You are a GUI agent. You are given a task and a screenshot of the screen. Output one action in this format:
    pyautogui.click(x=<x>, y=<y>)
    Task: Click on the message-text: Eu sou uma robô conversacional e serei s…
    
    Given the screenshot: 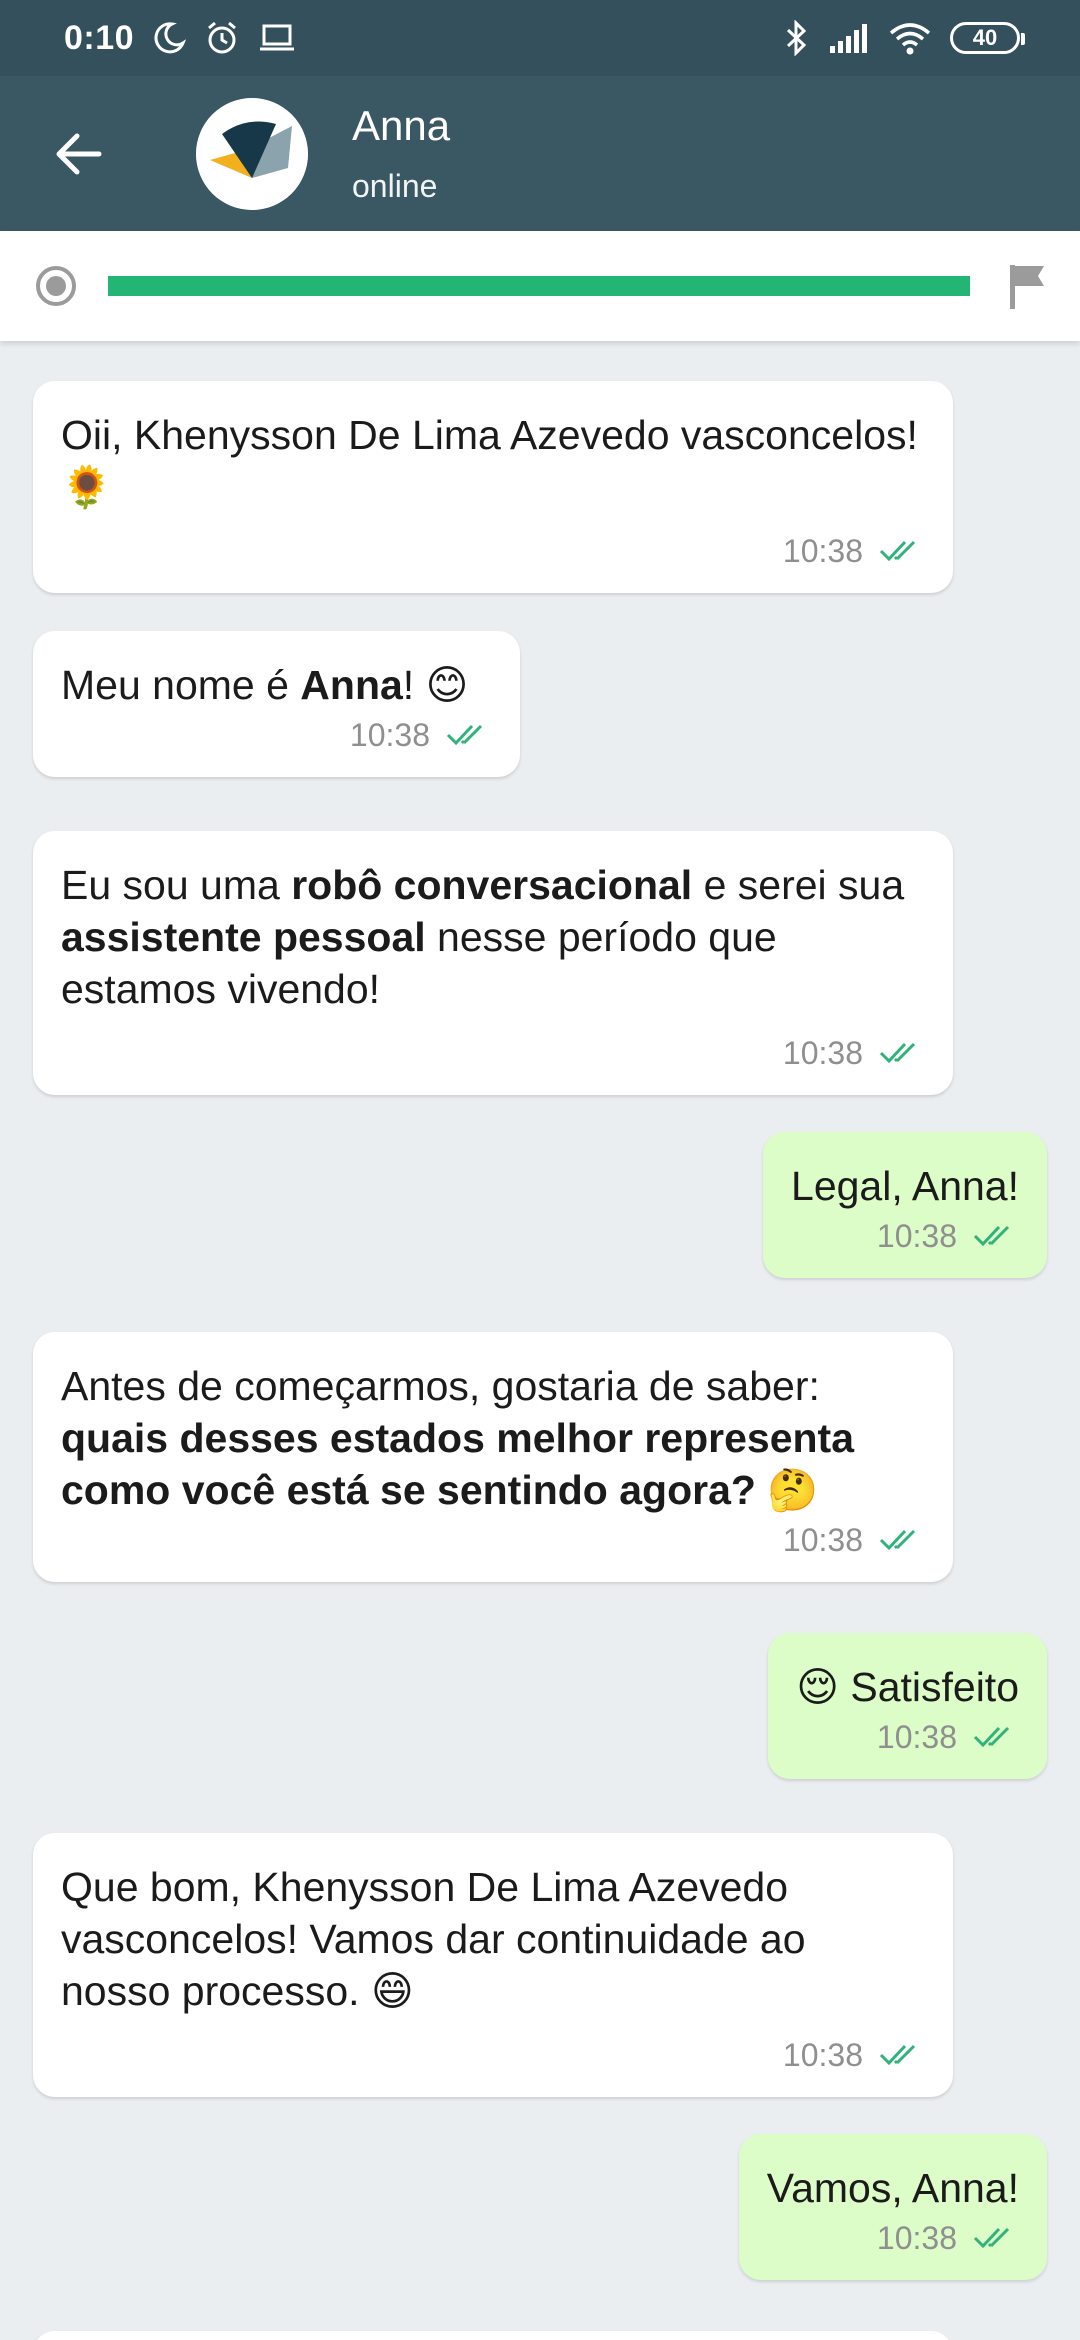 What is the action you would take?
    pyautogui.click(x=483, y=937)
    